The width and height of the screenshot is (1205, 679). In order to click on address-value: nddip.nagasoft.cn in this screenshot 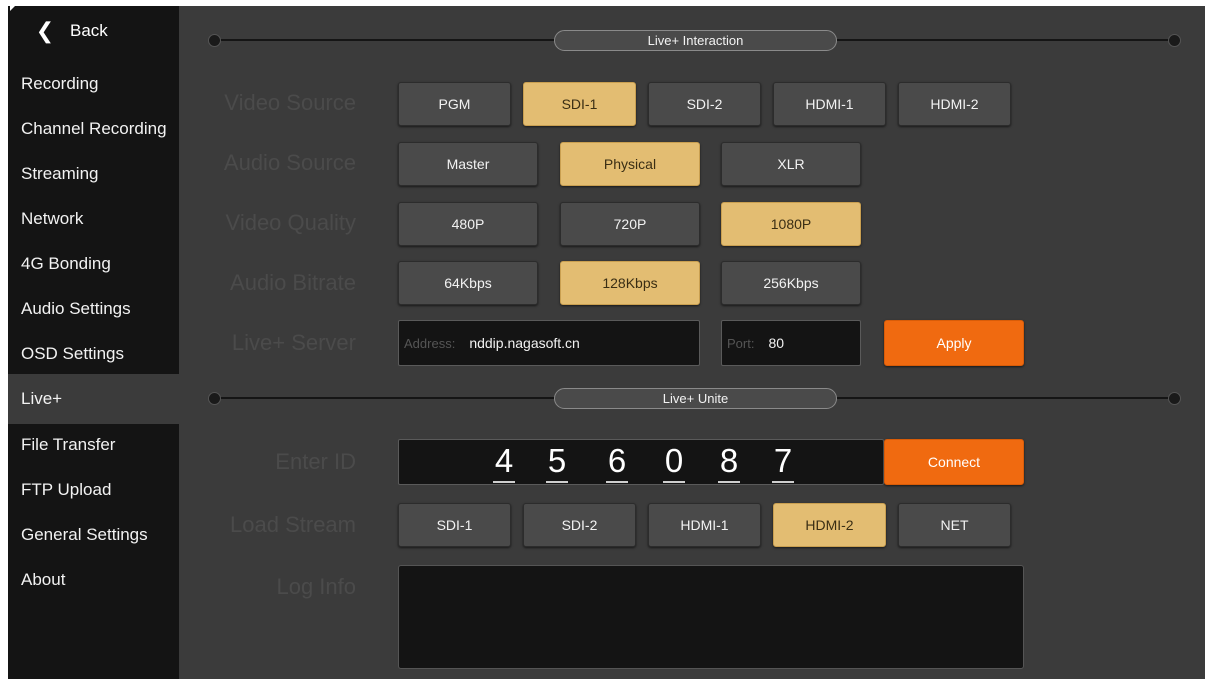, I will do `click(524, 343)`.